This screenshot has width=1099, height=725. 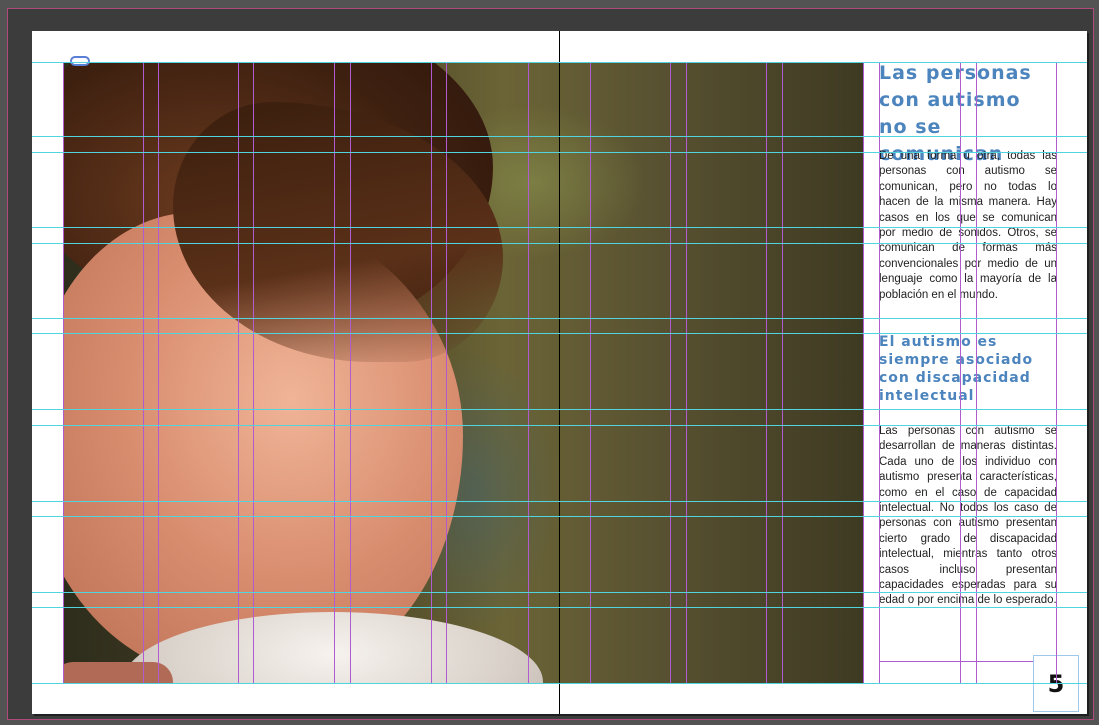 I want to click on photo-collar, so click(x=118, y=673).